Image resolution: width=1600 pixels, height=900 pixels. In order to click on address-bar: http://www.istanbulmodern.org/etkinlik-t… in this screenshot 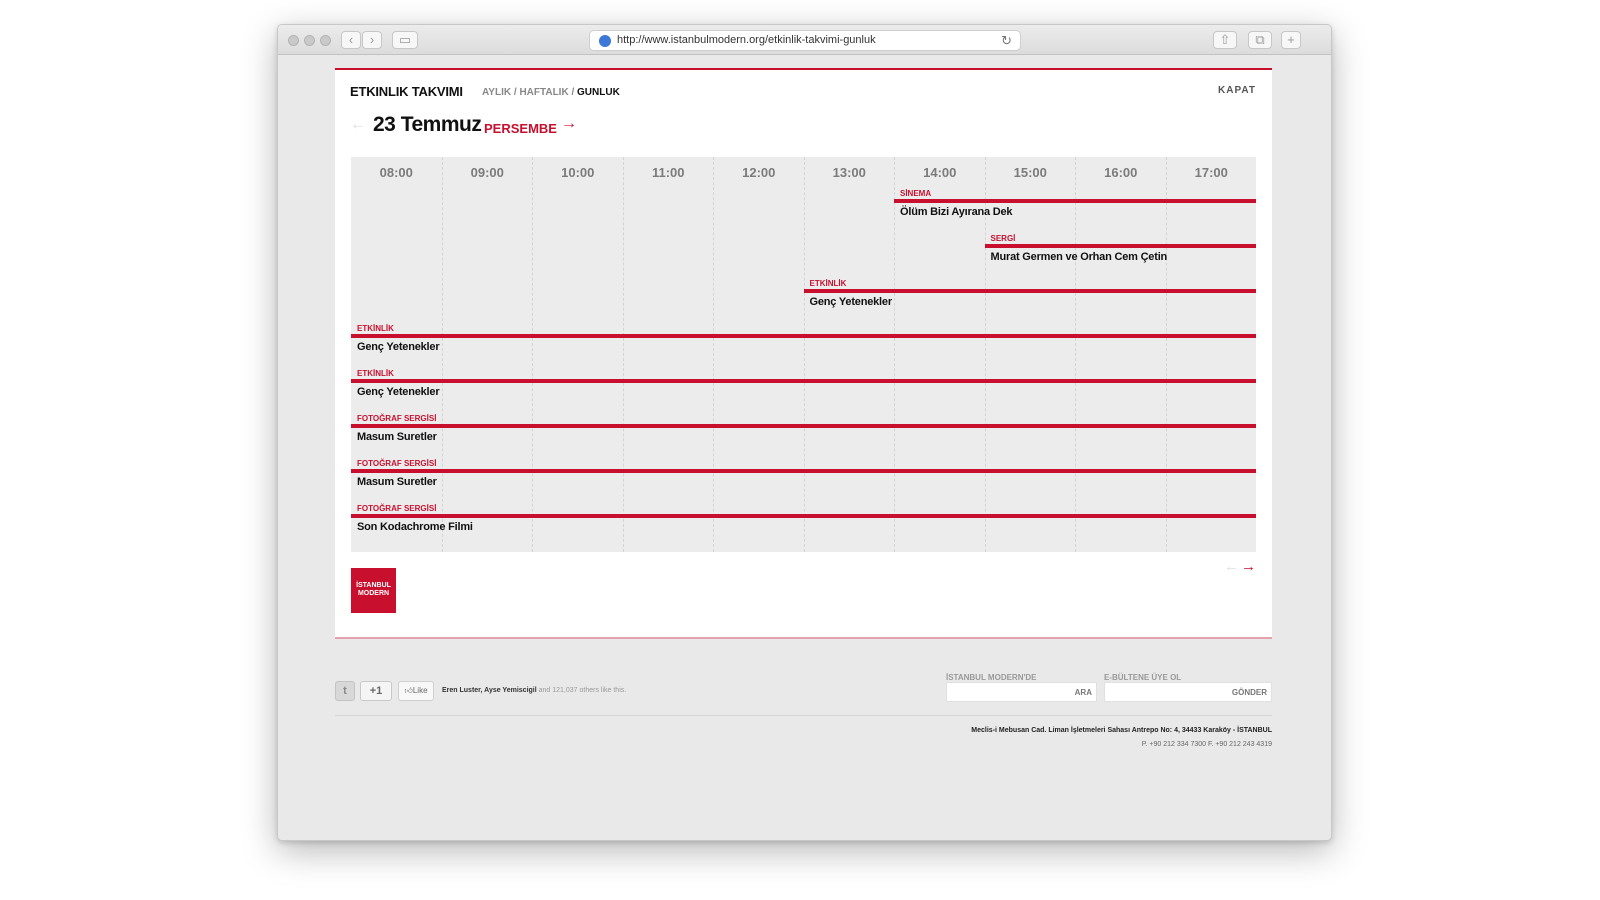, I will do `click(805, 40)`.